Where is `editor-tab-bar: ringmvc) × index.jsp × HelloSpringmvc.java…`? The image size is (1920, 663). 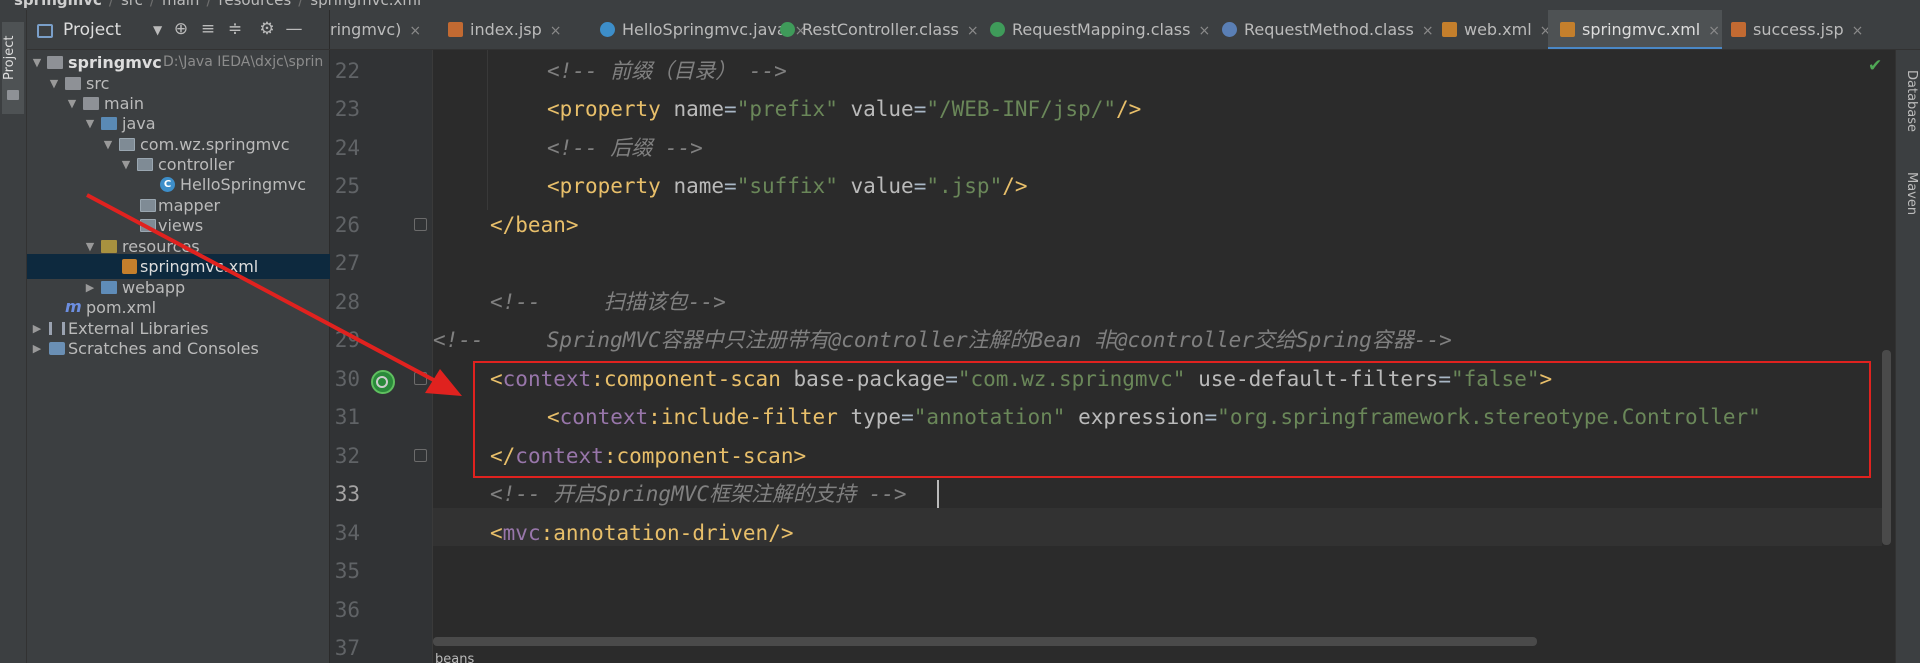 editor-tab-bar: ringmvc) × index.jsp × HelloSpringmvc.java… is located at coordinates (1125, 30).